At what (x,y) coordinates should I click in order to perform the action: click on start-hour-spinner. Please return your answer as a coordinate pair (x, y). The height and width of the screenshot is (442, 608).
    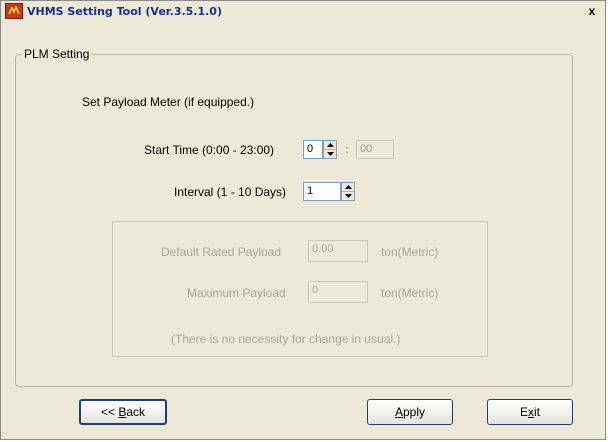
    Looking at the image, I should click on (330, 149).